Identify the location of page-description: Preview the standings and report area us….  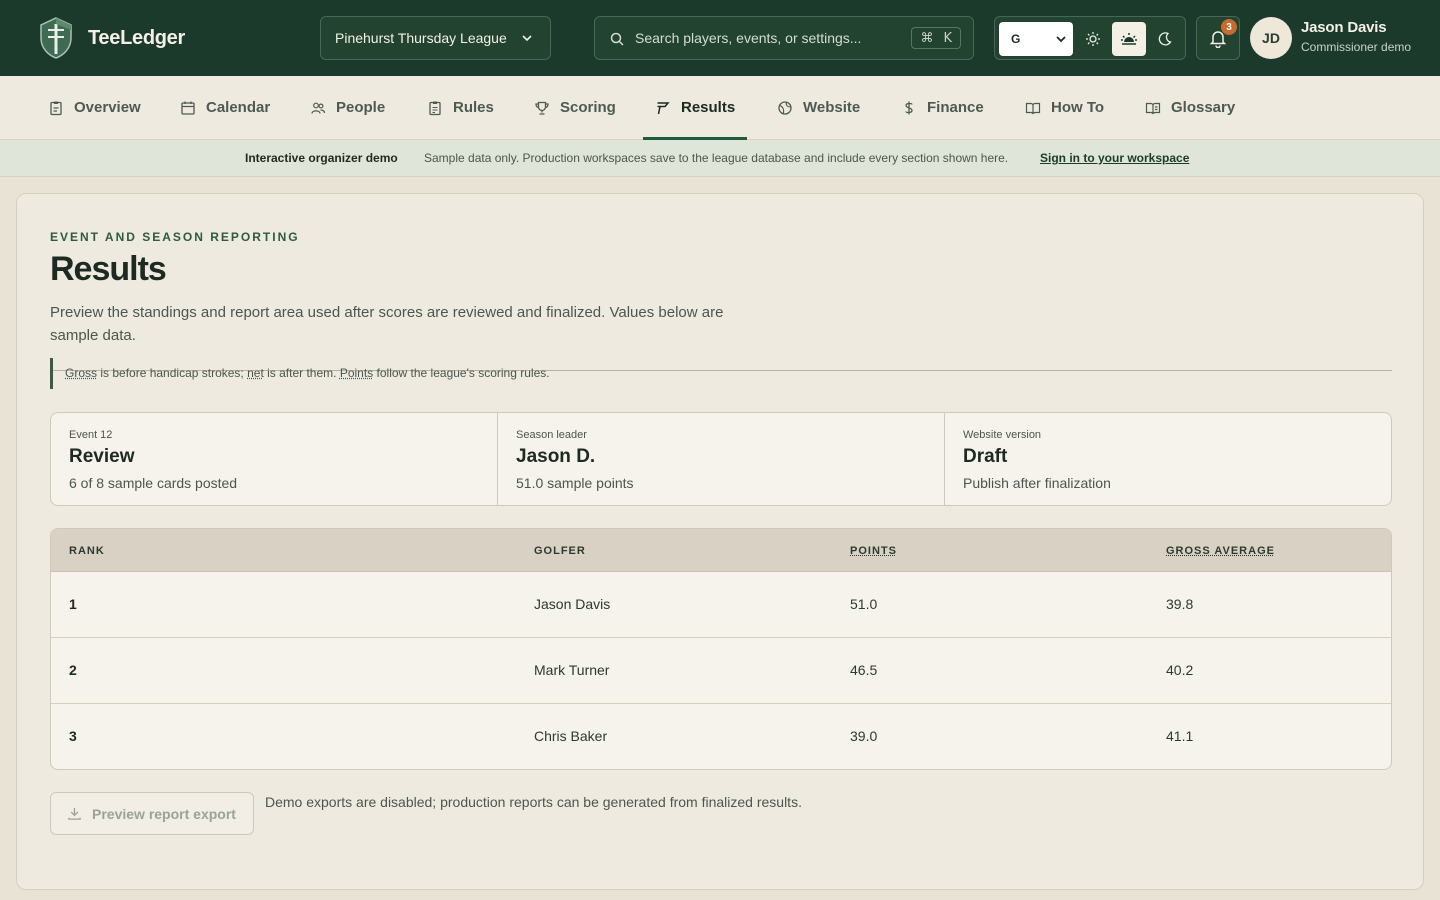
(387, 324).